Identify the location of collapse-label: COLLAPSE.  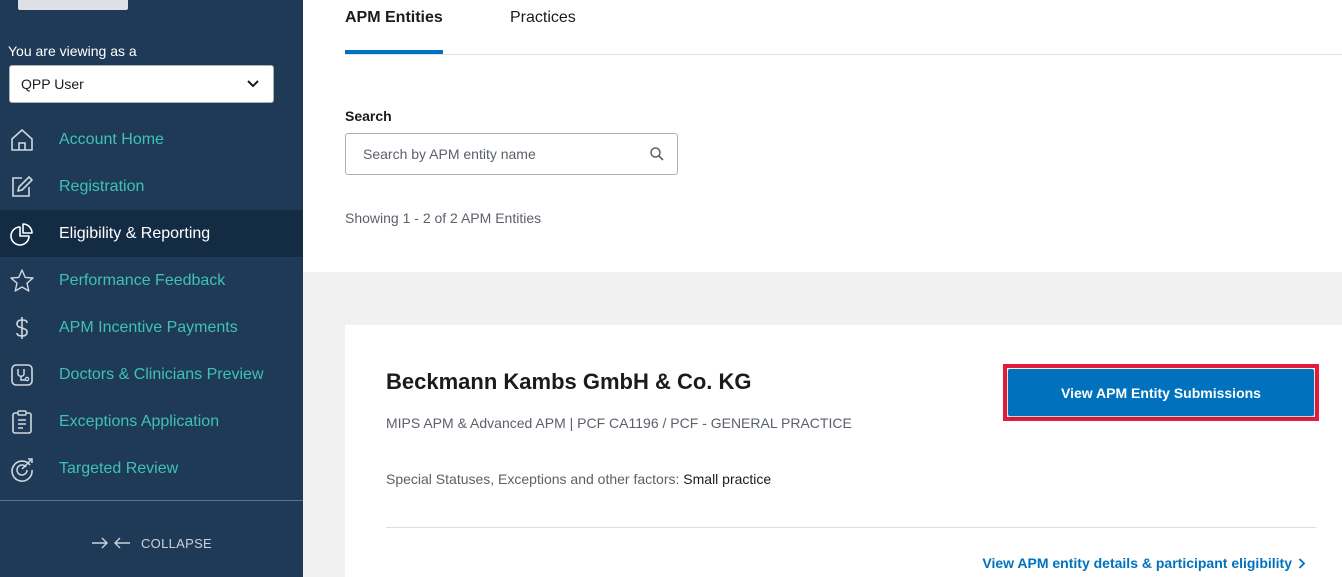
(176, 543).